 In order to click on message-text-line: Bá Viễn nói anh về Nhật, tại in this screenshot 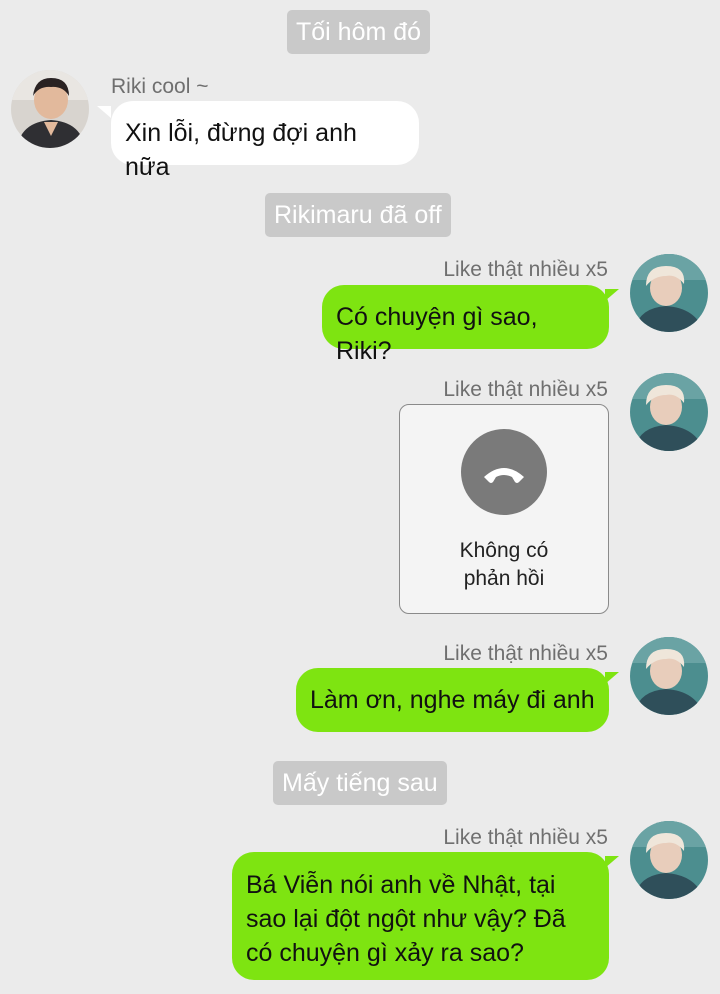, I will do `click(401, 885)`.